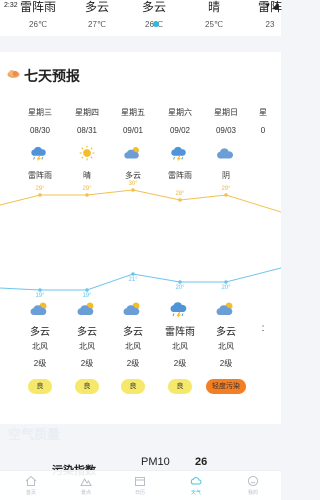 This screenshot has height=500, width=320. What do you see at coordinates (30, 493) in the screenshot?
I see `nav-label: 首页` at bounding box center [30, 493].